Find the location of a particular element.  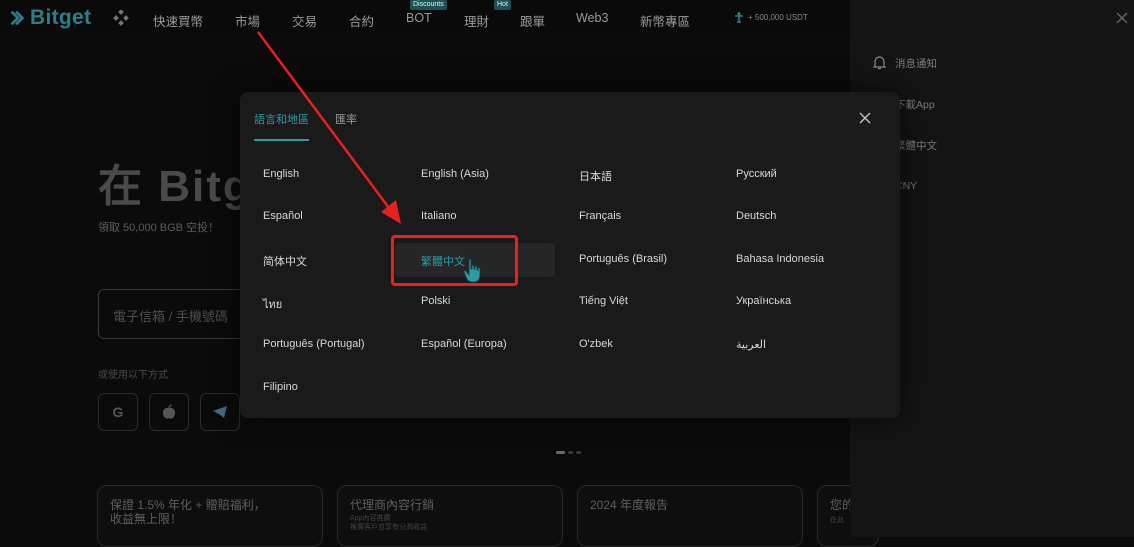

promo-card-annual-report: 2024 年度報告 is located at coordinates (690, 516).